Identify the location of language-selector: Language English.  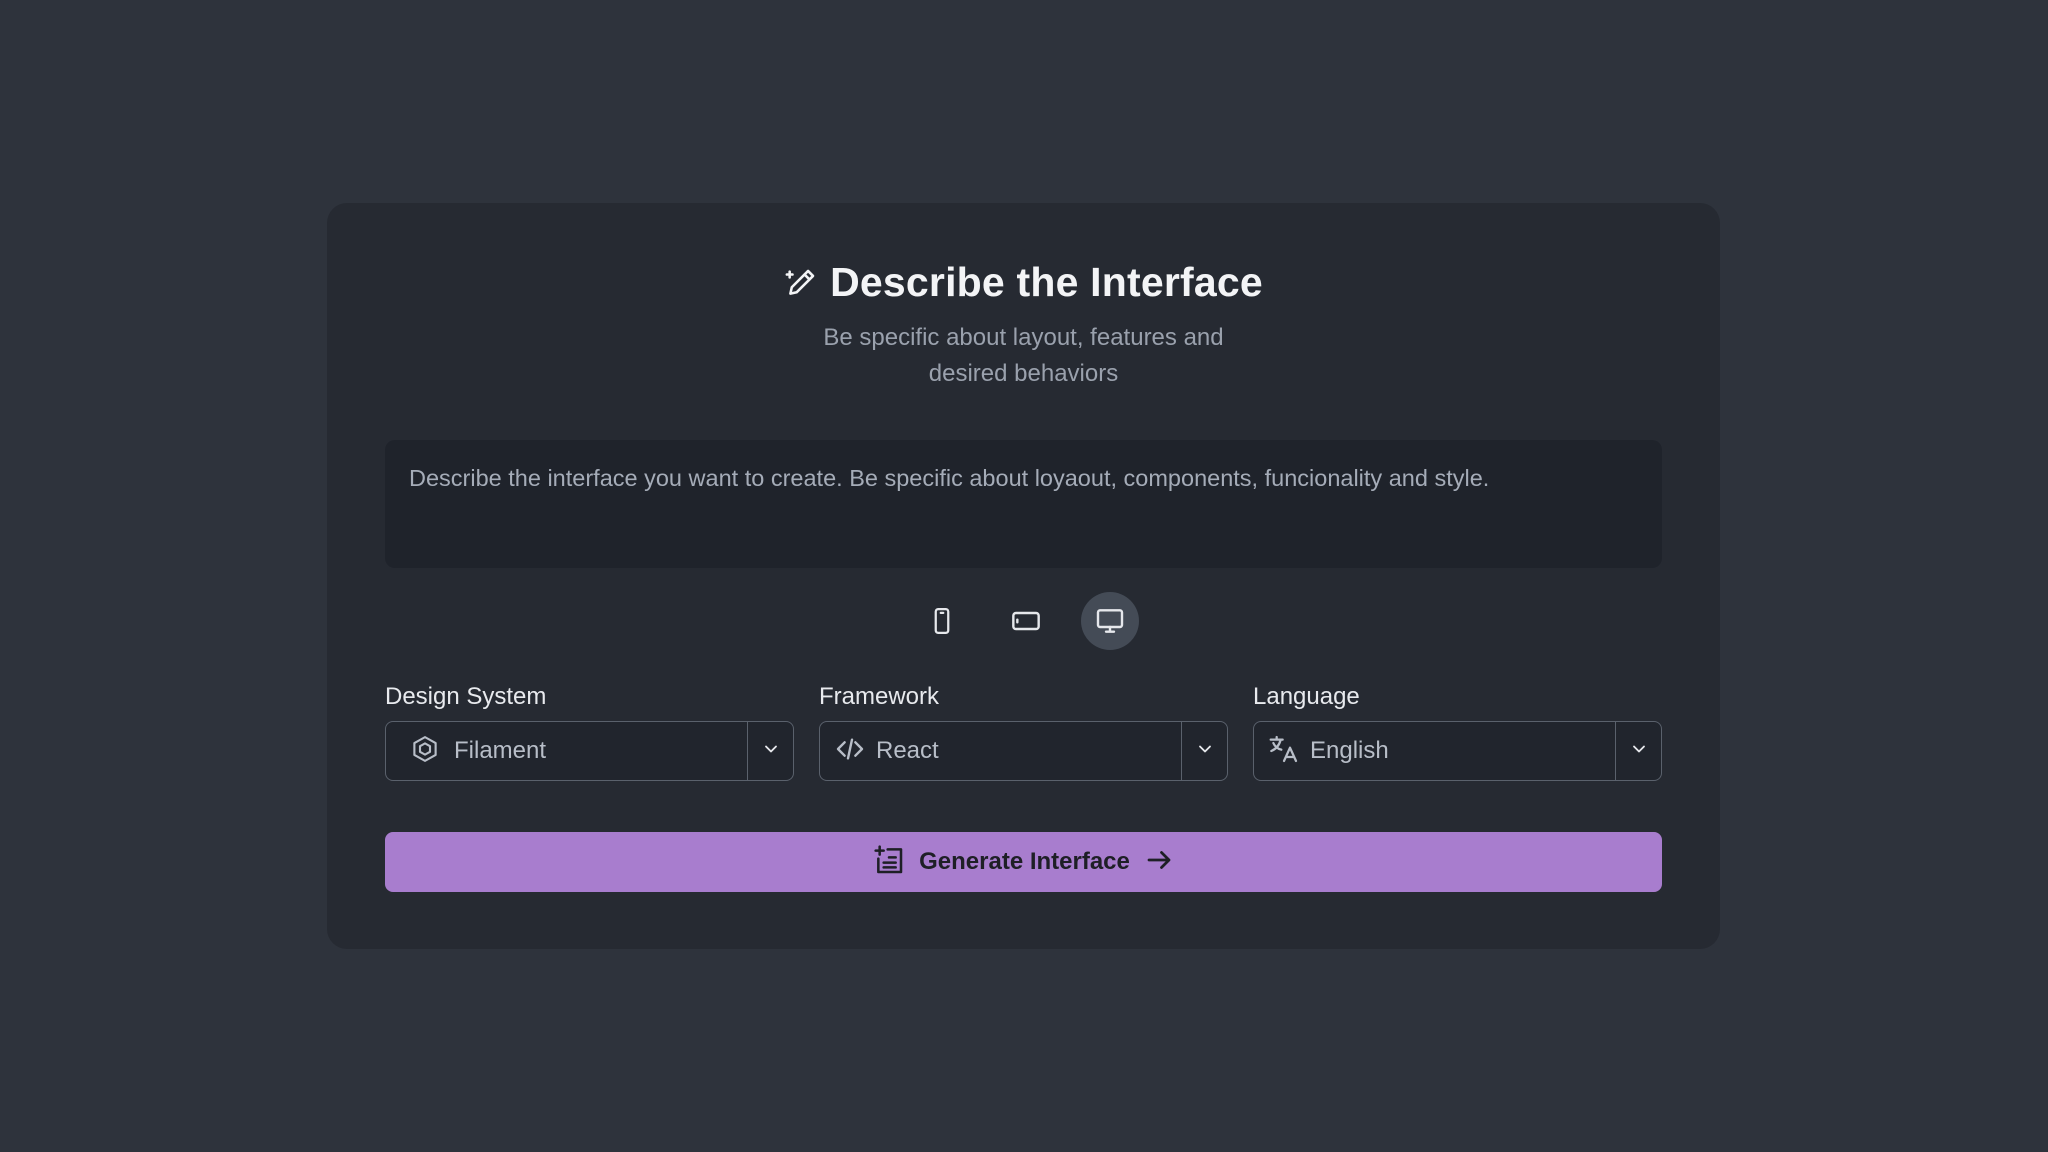
(1457, 730).